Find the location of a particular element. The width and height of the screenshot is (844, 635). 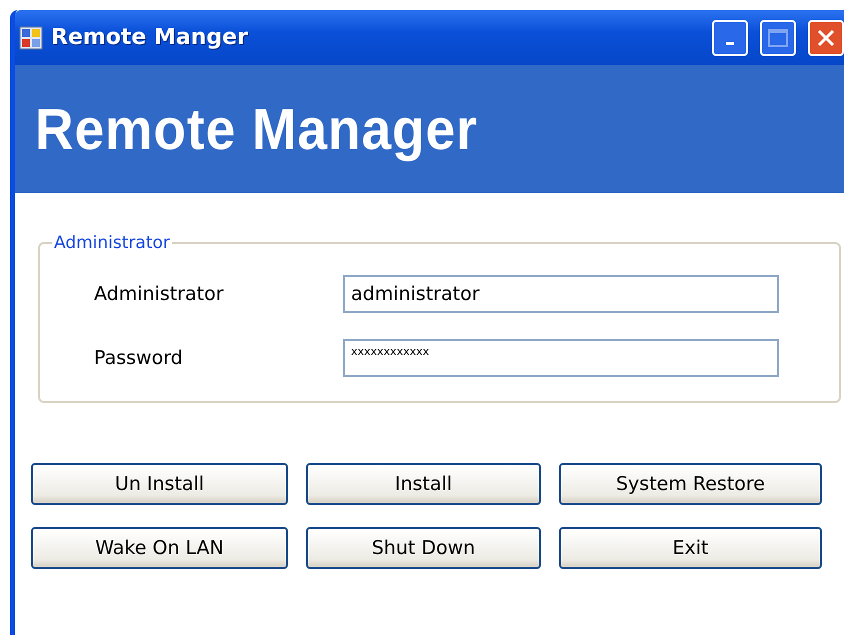

maximize-button is located at coordinates (778, 38).